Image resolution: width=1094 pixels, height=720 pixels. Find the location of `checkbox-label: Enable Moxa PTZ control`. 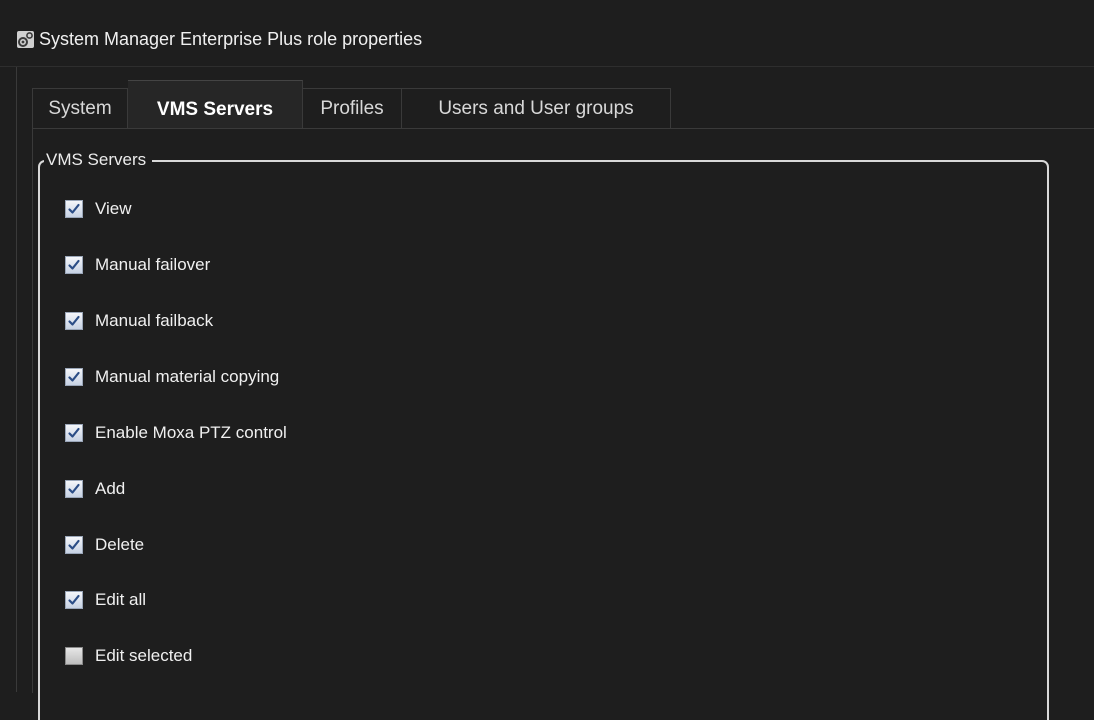

checkbox-label: Enable Moxa PTZ control is located at coordinates (191, 432).